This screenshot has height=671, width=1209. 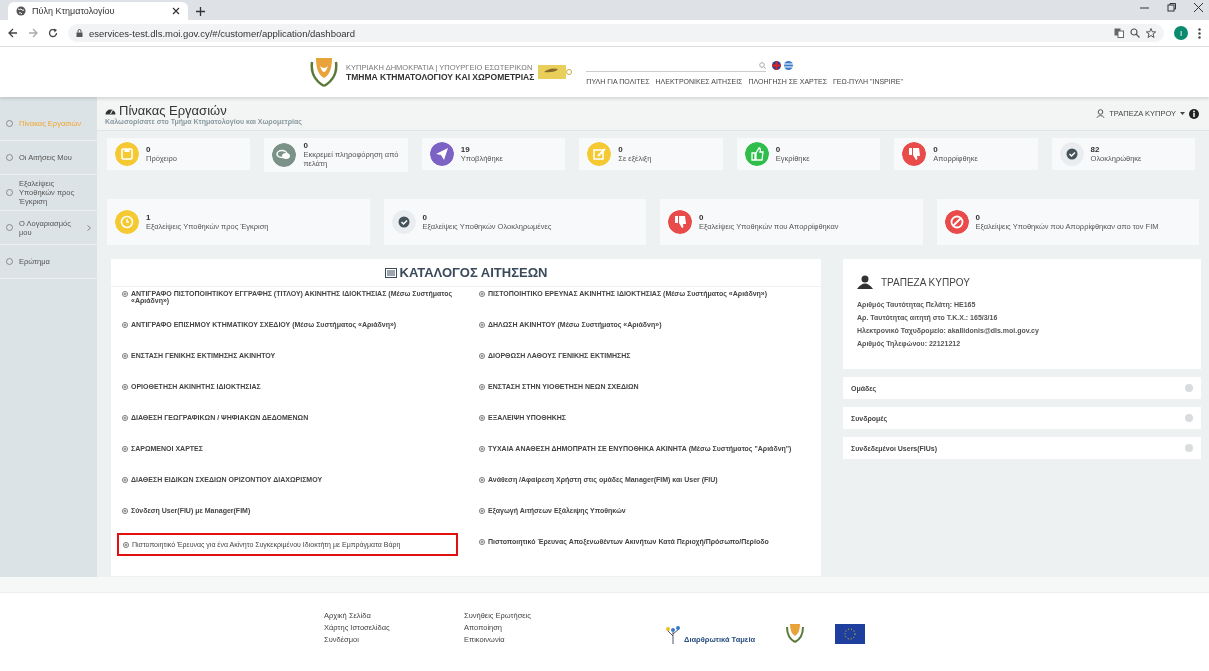 I want to click on status-count: 19, so click(x=465, y=149).